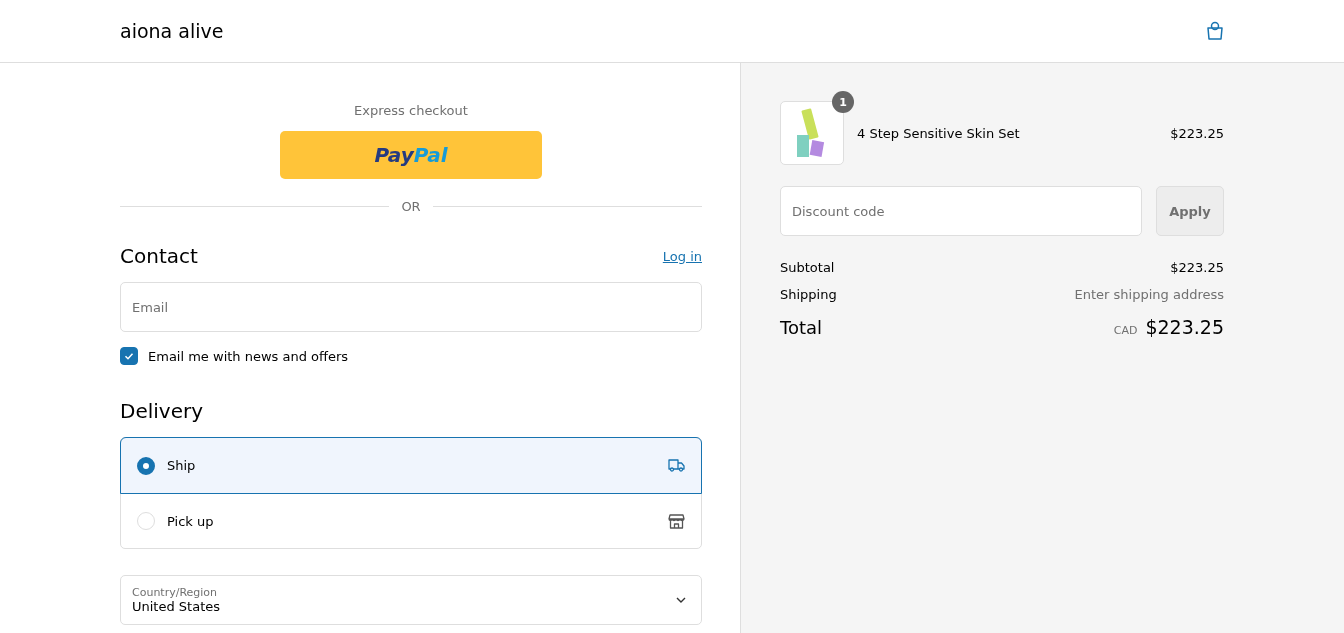  I want to click on subtotal-value: $223.25, so click(1197, 267).